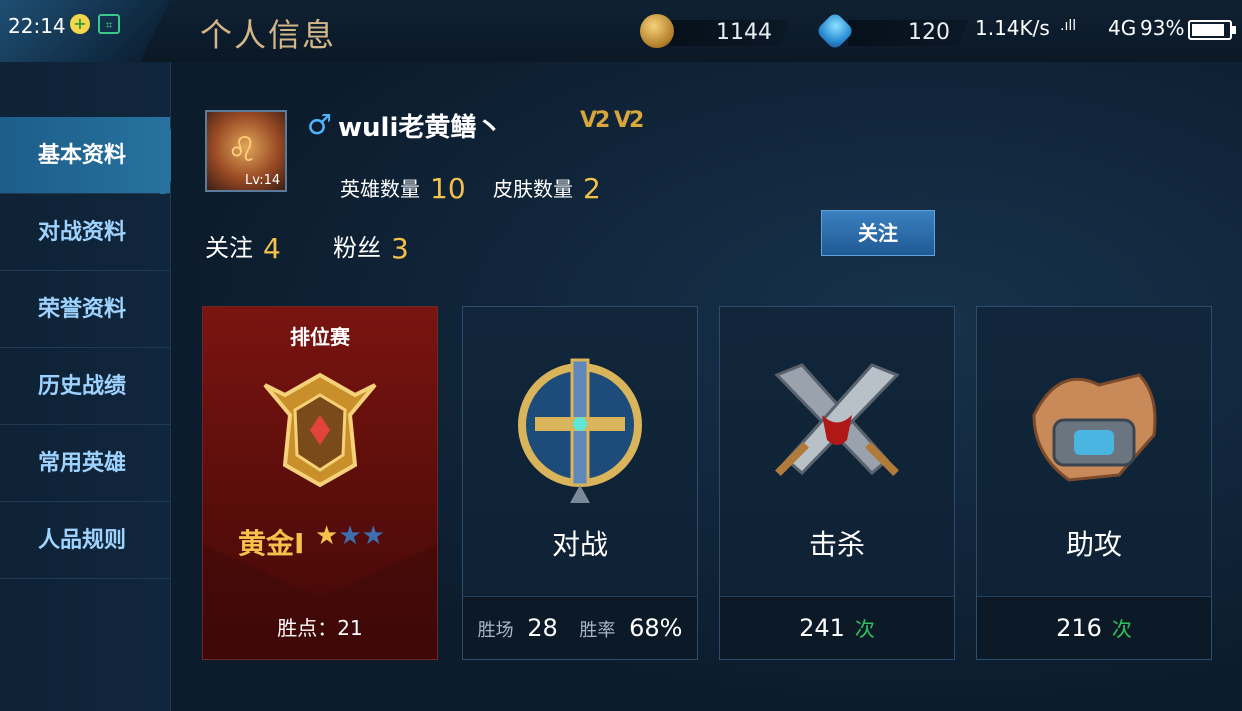 Image resolution: width=1242 pixels, height=711 pixels. What do you see at coordinates (85, 155) in the screenshot?
I see `sidebar-item-basic-info: 基本资料` at bounding box center [85, 155].